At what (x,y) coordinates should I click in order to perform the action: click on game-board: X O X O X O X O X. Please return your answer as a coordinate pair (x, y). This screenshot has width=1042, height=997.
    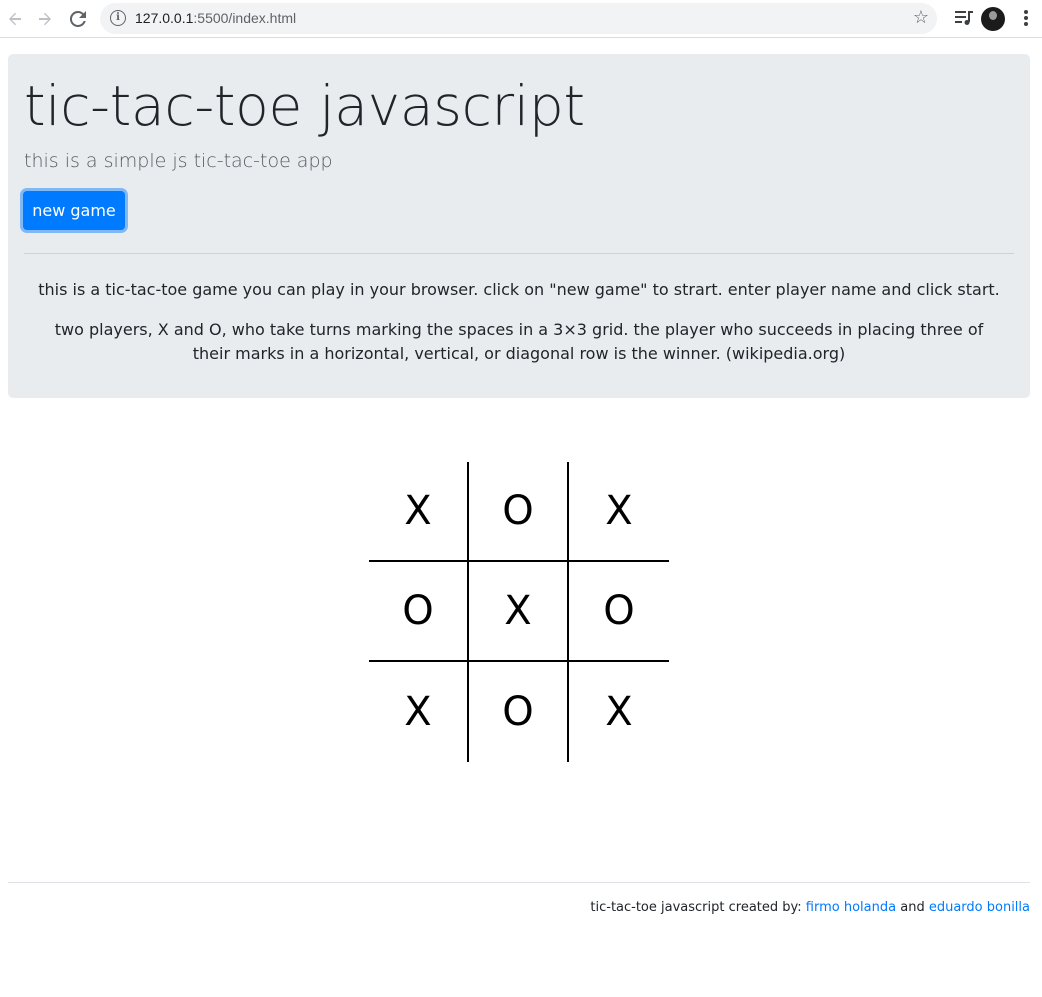
    Looking at the image, I should click on (519, 612).